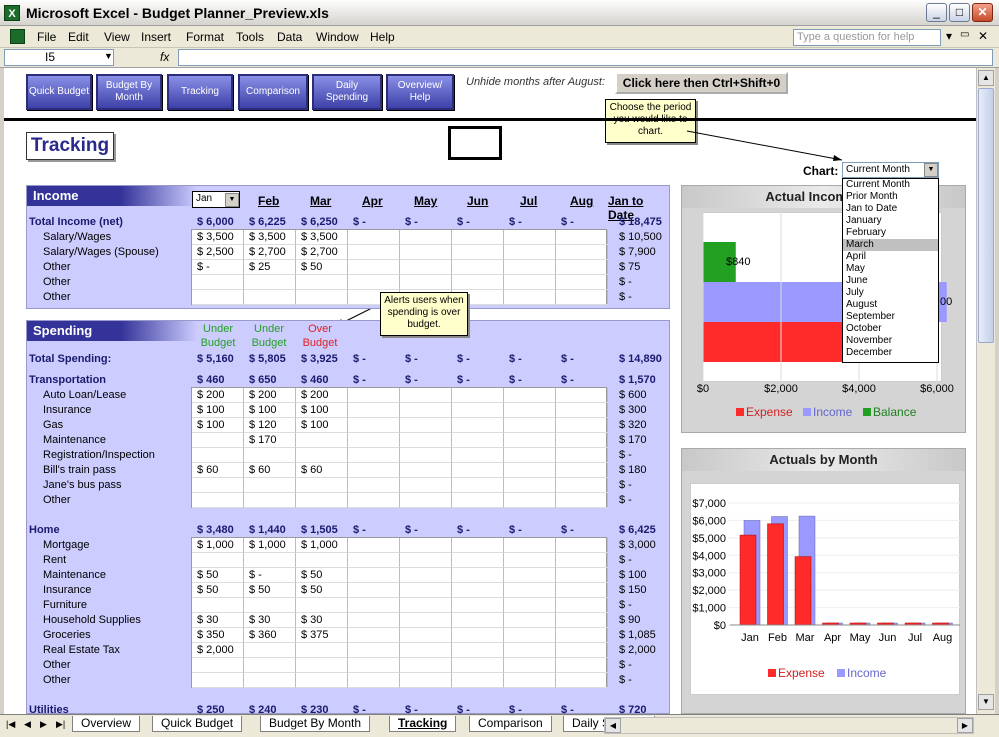 This screenshot has width=999, height=737. Describe the element at coordinates (890, 269) in the screenshot. I see `chart-option-may: May` at that location.